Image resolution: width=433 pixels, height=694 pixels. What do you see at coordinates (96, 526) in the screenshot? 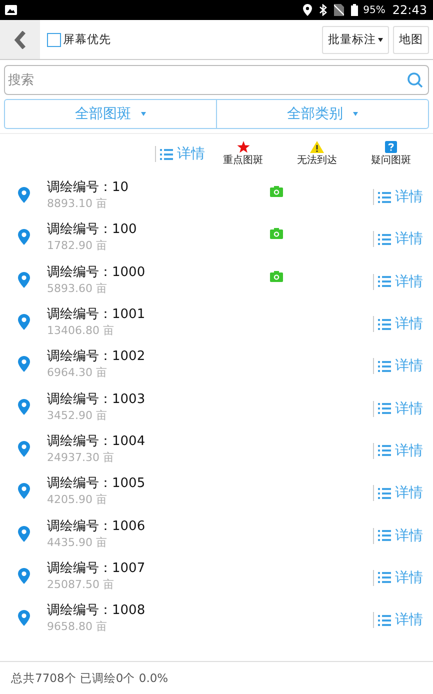
I see `item-title: 调绘编号：1006` at bounding box center [96, 526].